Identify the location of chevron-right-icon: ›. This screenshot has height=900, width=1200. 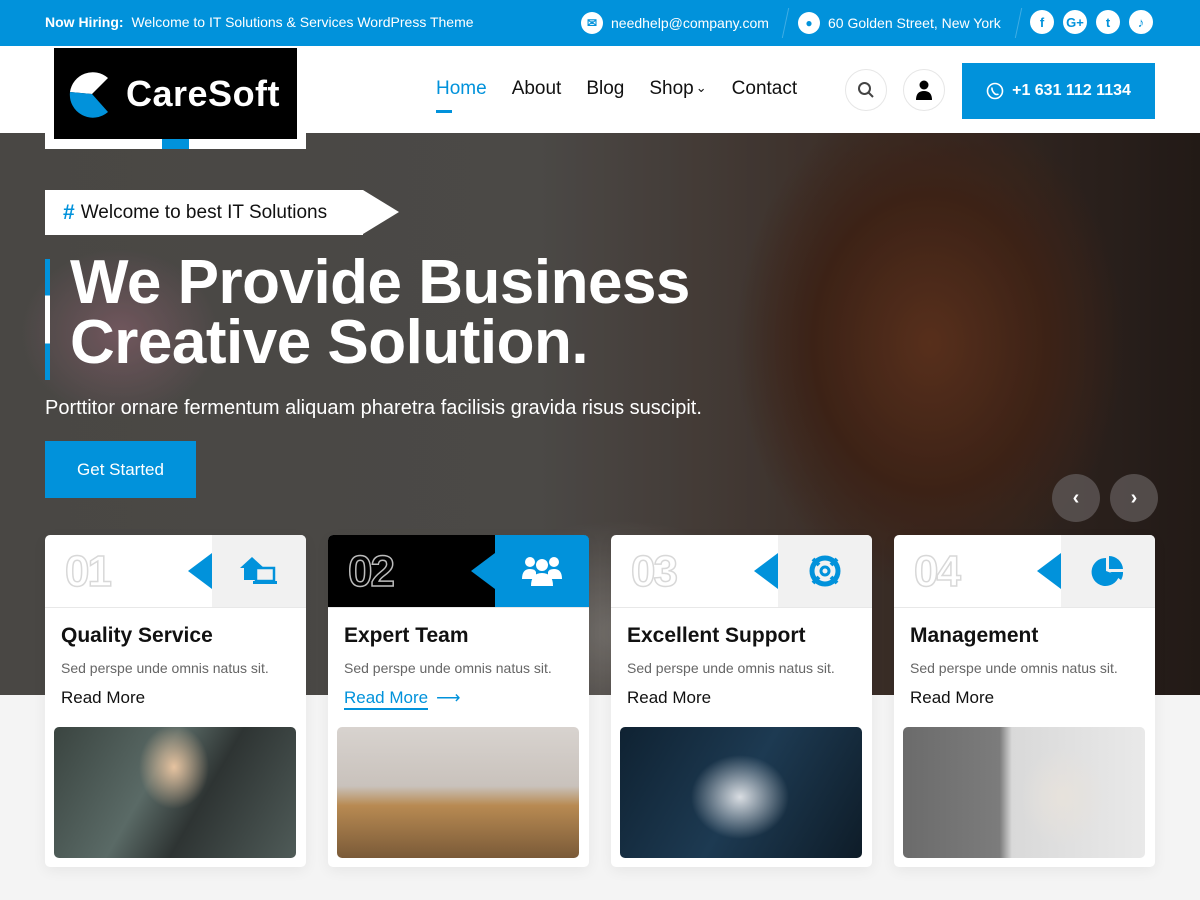
(1134, 497).